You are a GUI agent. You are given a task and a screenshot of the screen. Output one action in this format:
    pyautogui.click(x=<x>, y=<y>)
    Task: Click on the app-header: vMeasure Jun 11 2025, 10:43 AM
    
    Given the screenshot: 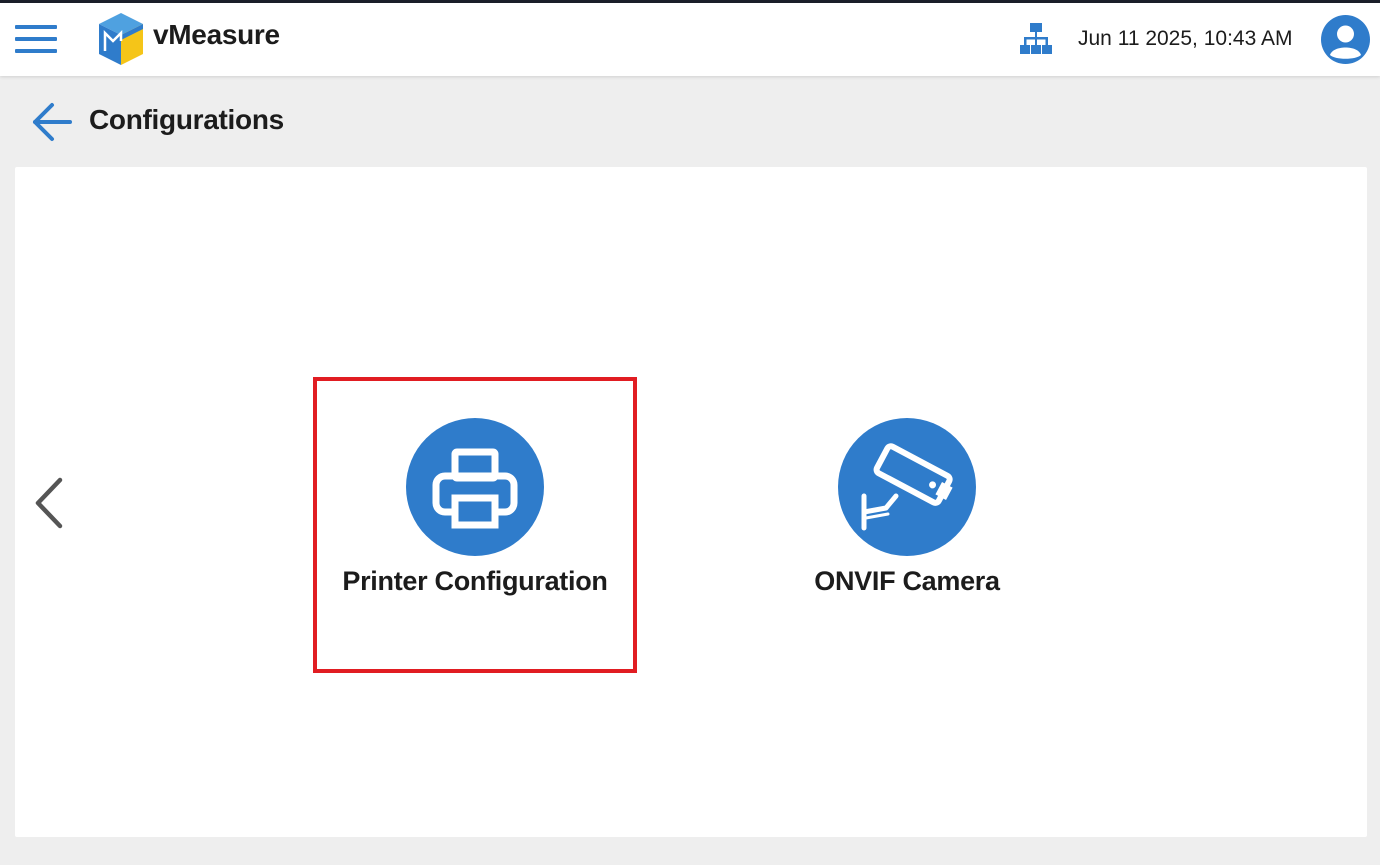 What is the action you would take?
    pyautogui.click(x=690, y=39)
    